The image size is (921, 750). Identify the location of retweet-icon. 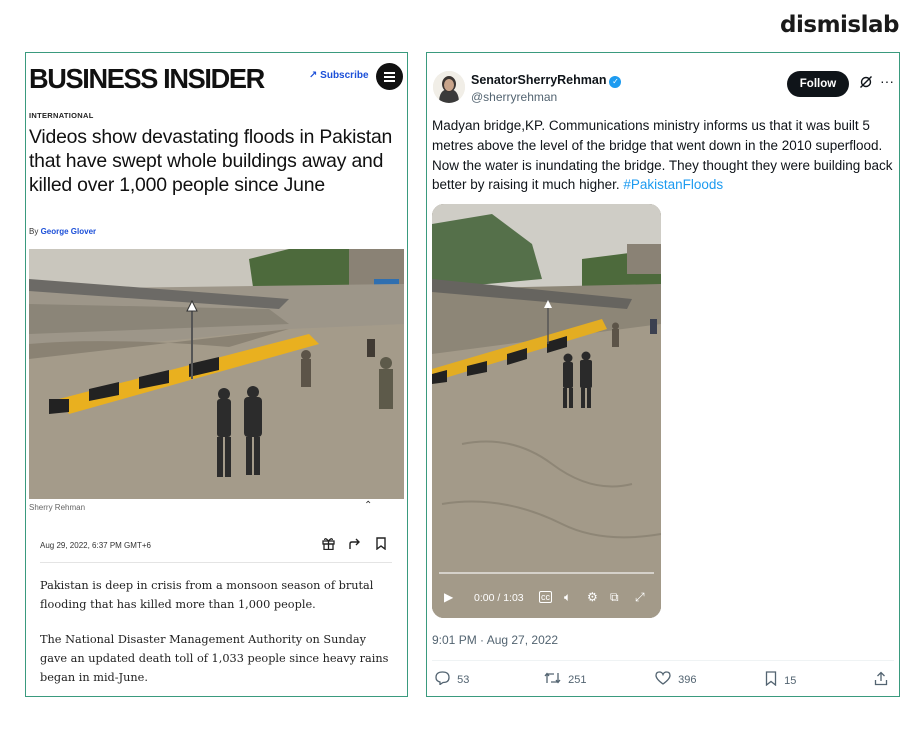
(554, 680).